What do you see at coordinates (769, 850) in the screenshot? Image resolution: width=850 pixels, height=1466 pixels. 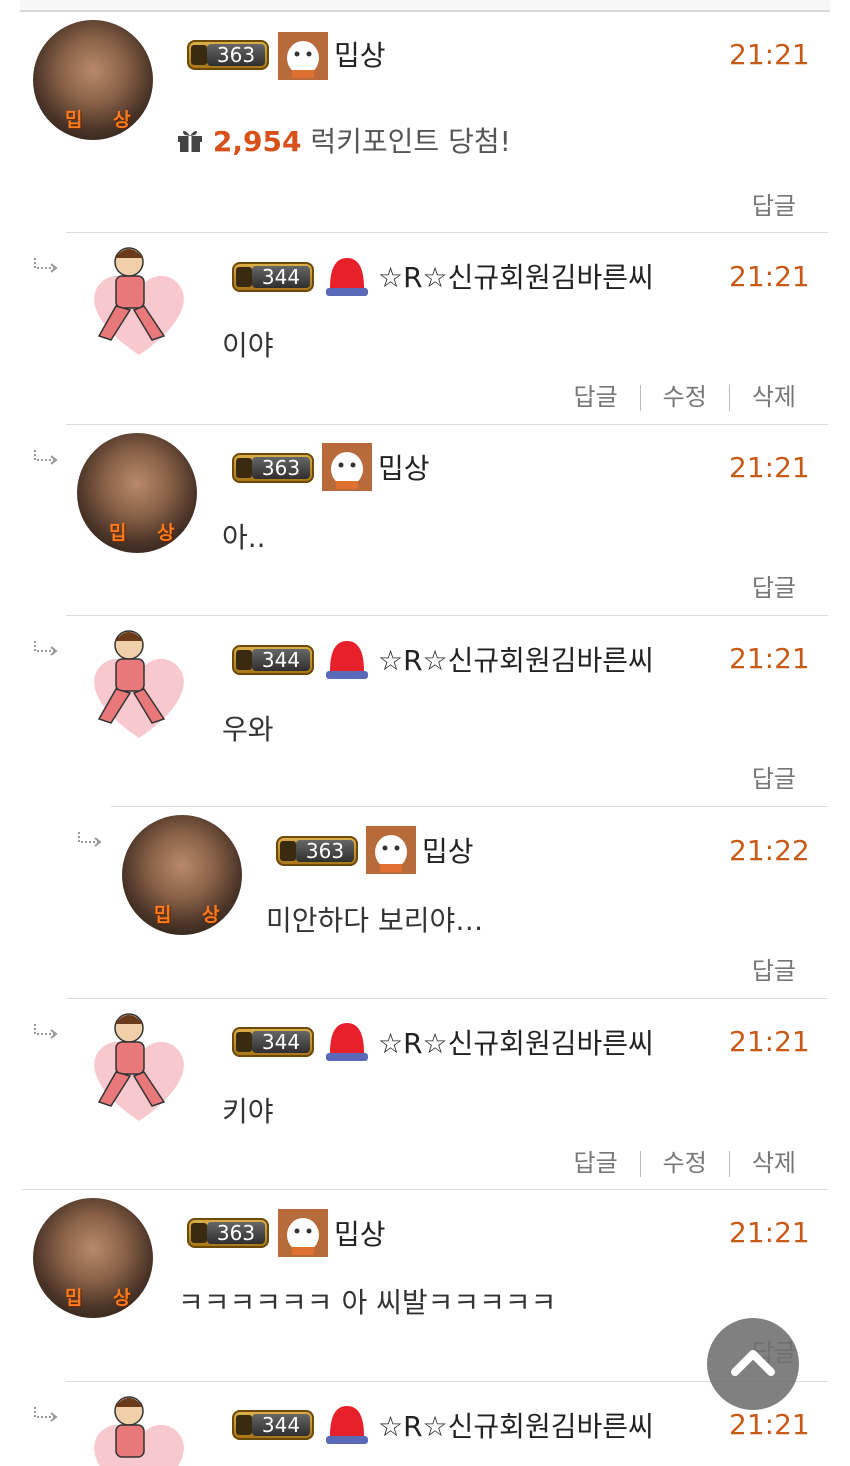 I see `comment-time: 21:22` at bounding box center [769, 850].